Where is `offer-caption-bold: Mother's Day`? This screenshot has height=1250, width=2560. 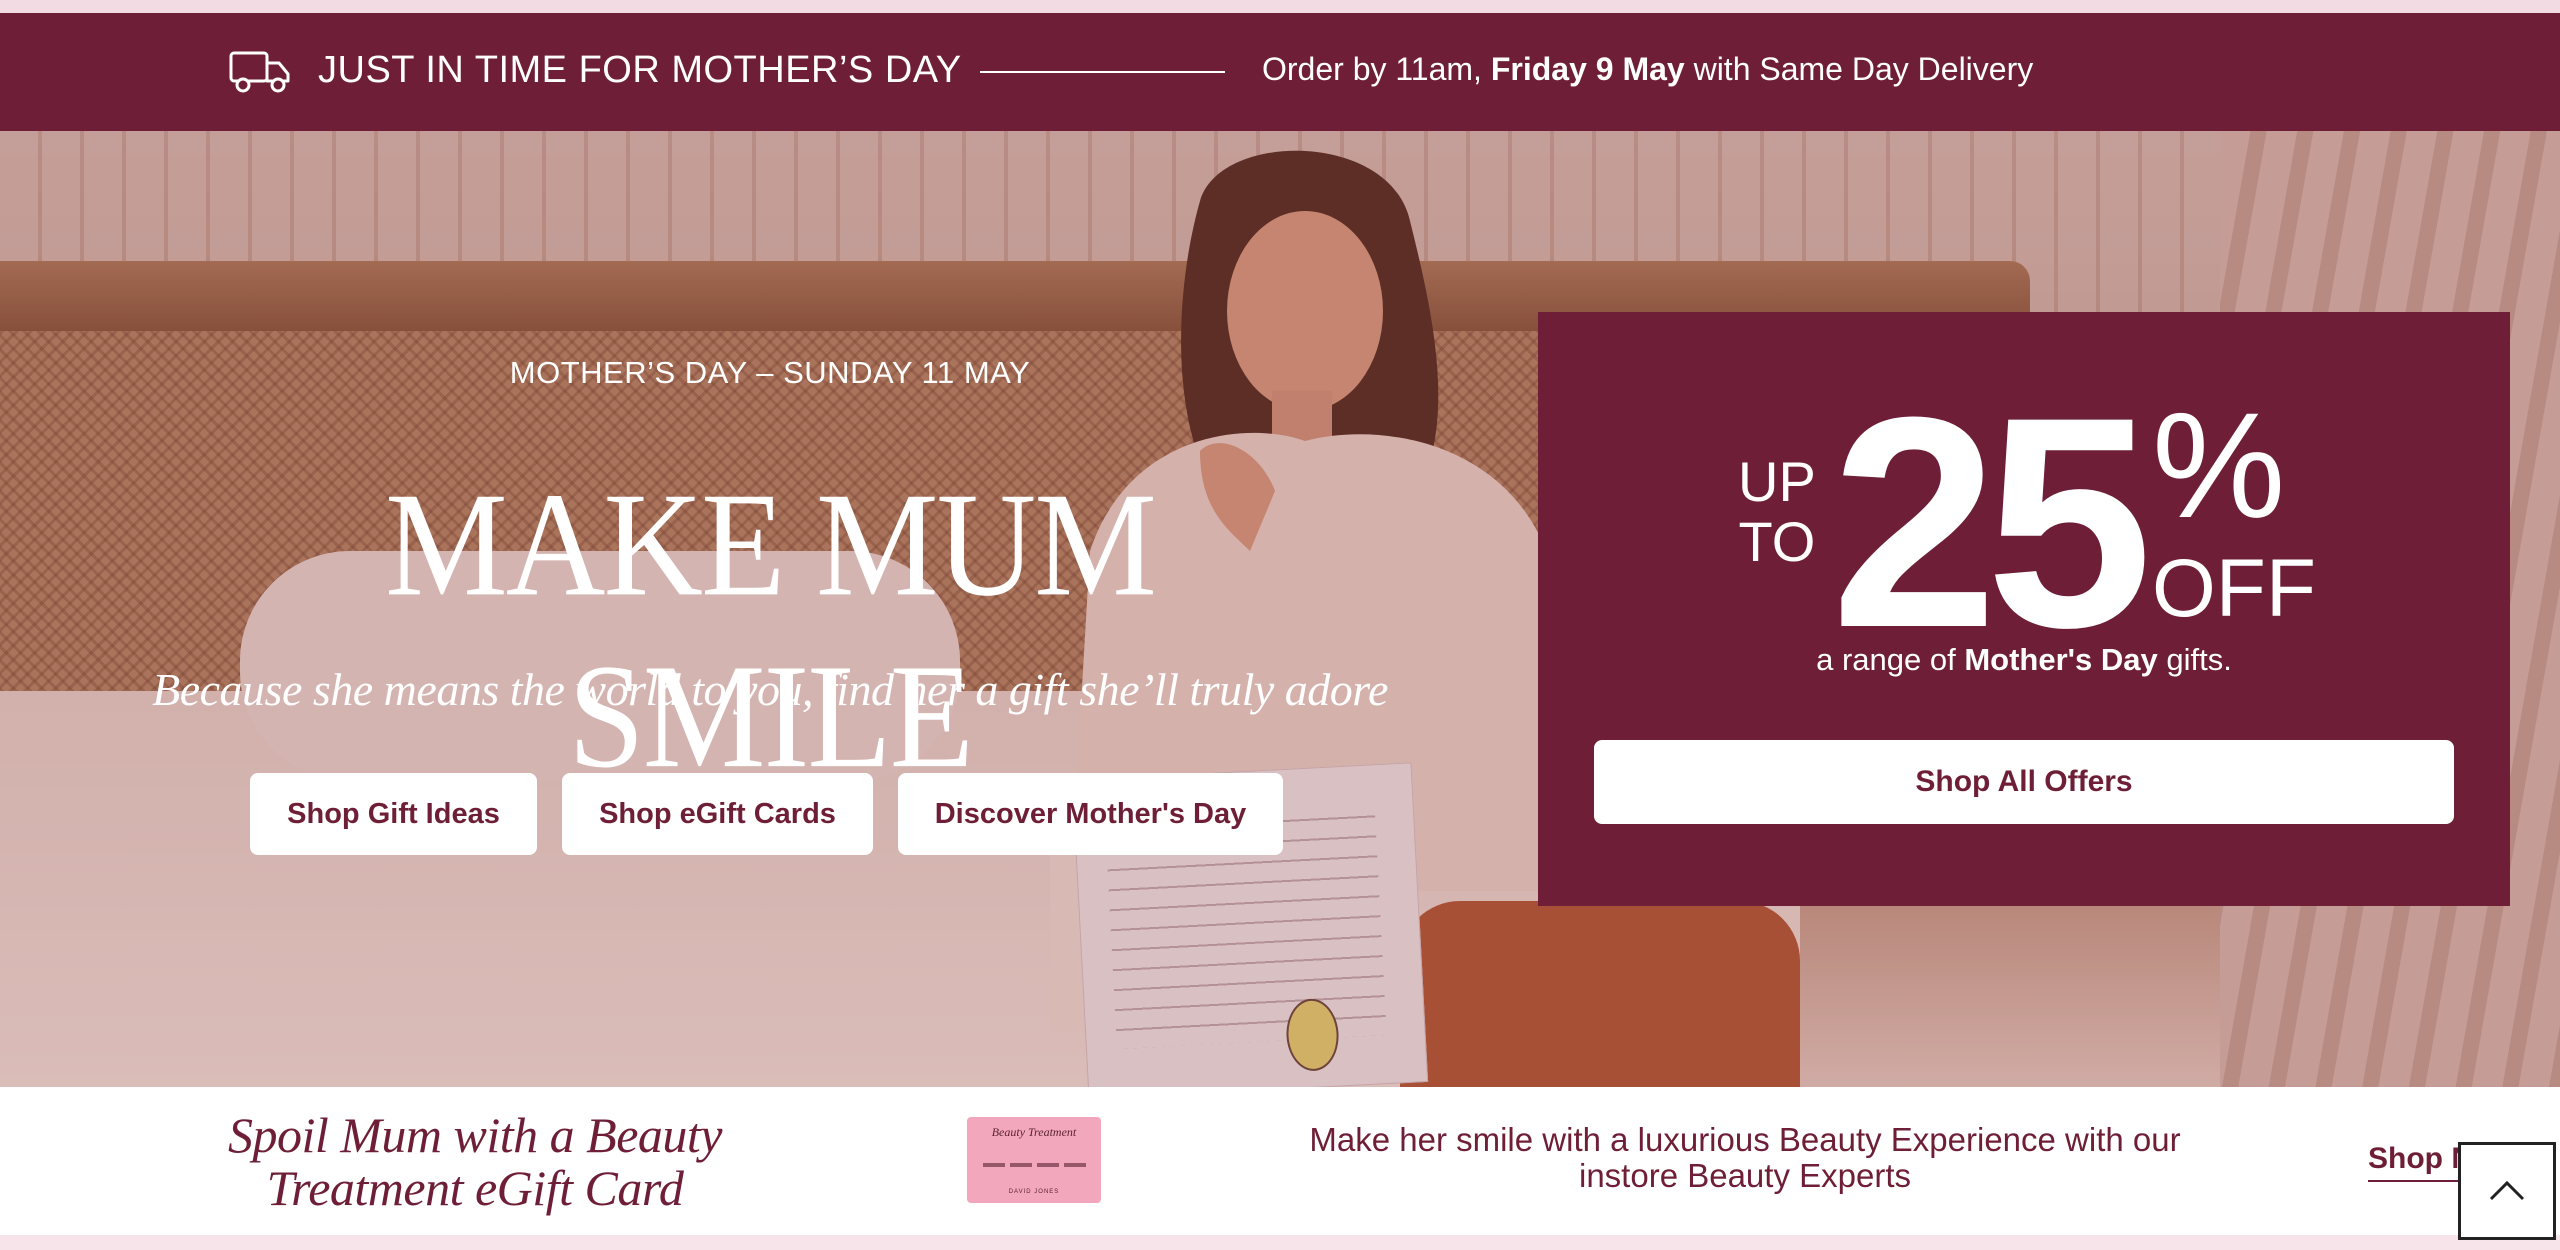 offer-caption-bold: Mother's Day is located at coordinates (2061, 659).